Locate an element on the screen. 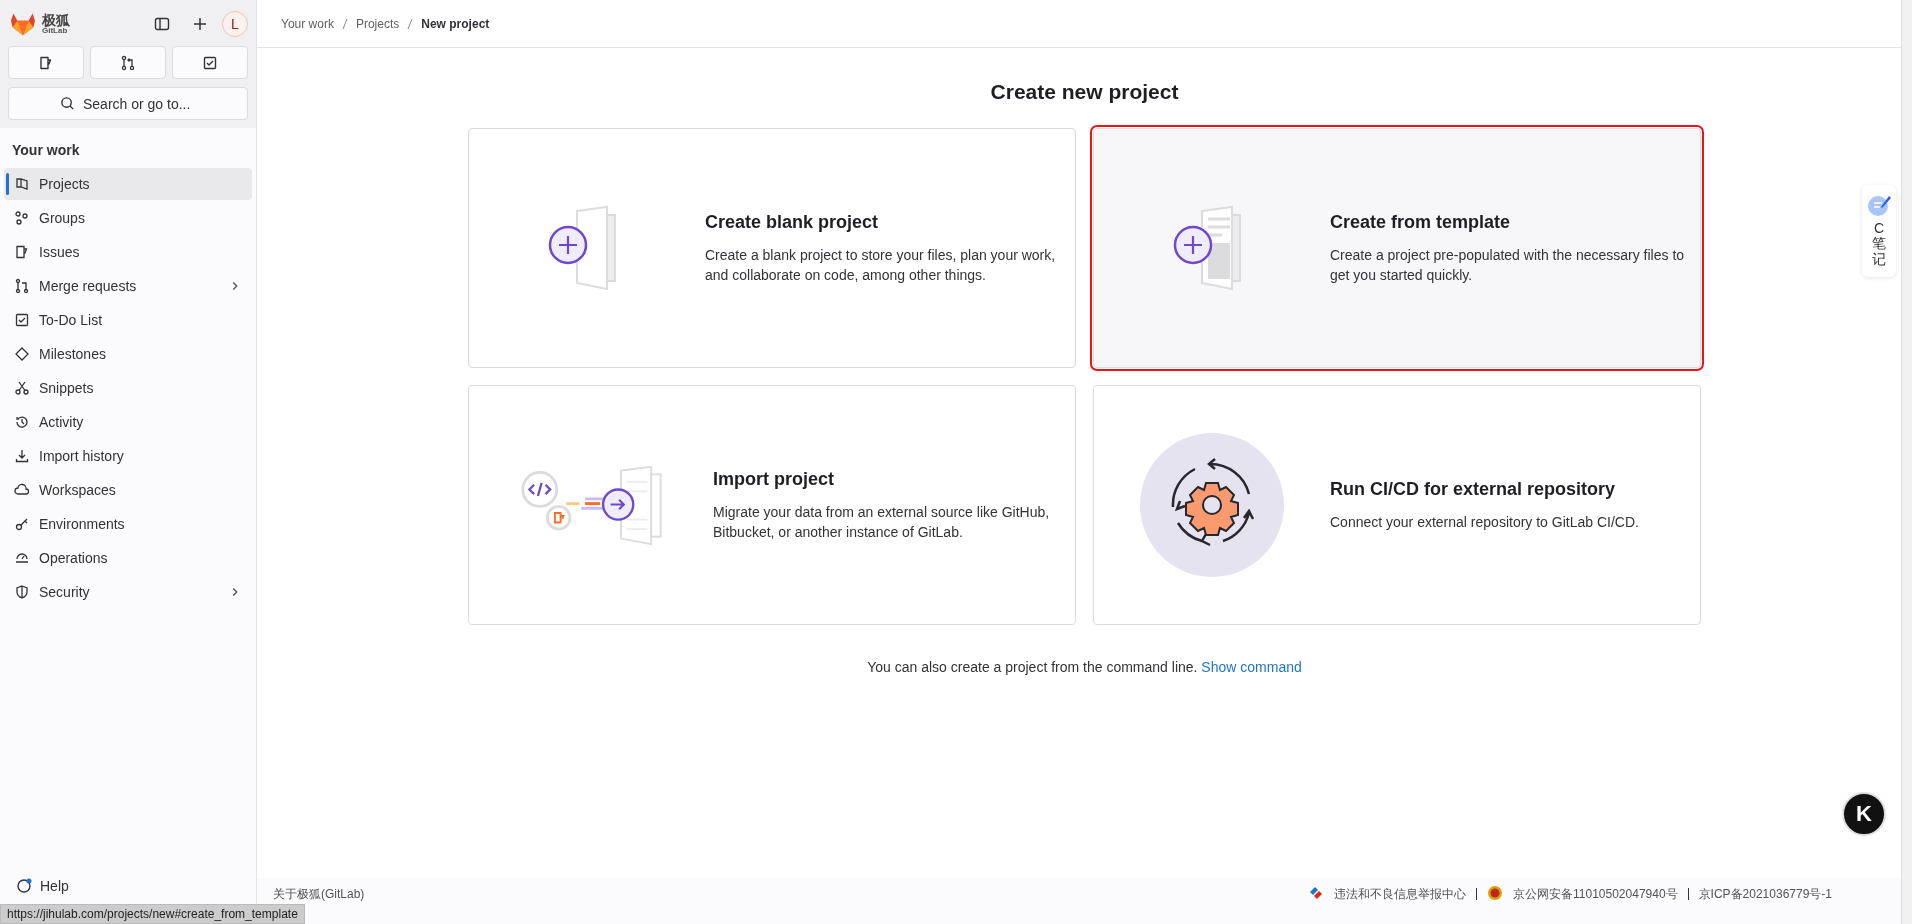  card-description: Migrate your data from an external source like GitHub, Bitbucket, or another instance of GitLab. is located at coordinates (882, 522).